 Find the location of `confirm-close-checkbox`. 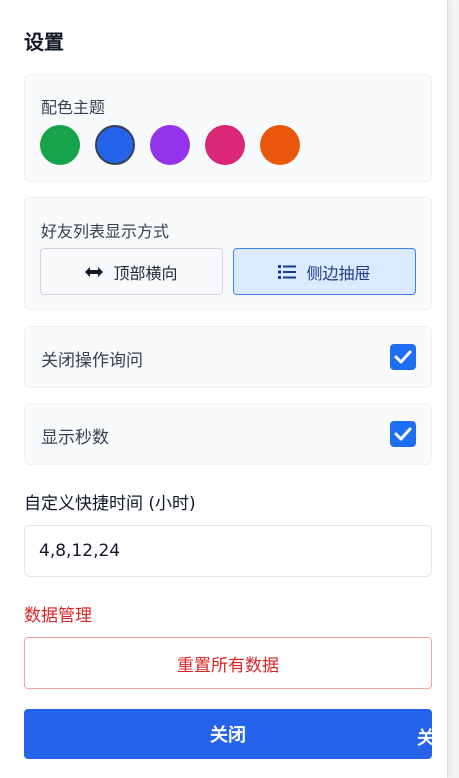

confirm-close-checkbox is located at coordinates (403, 357).